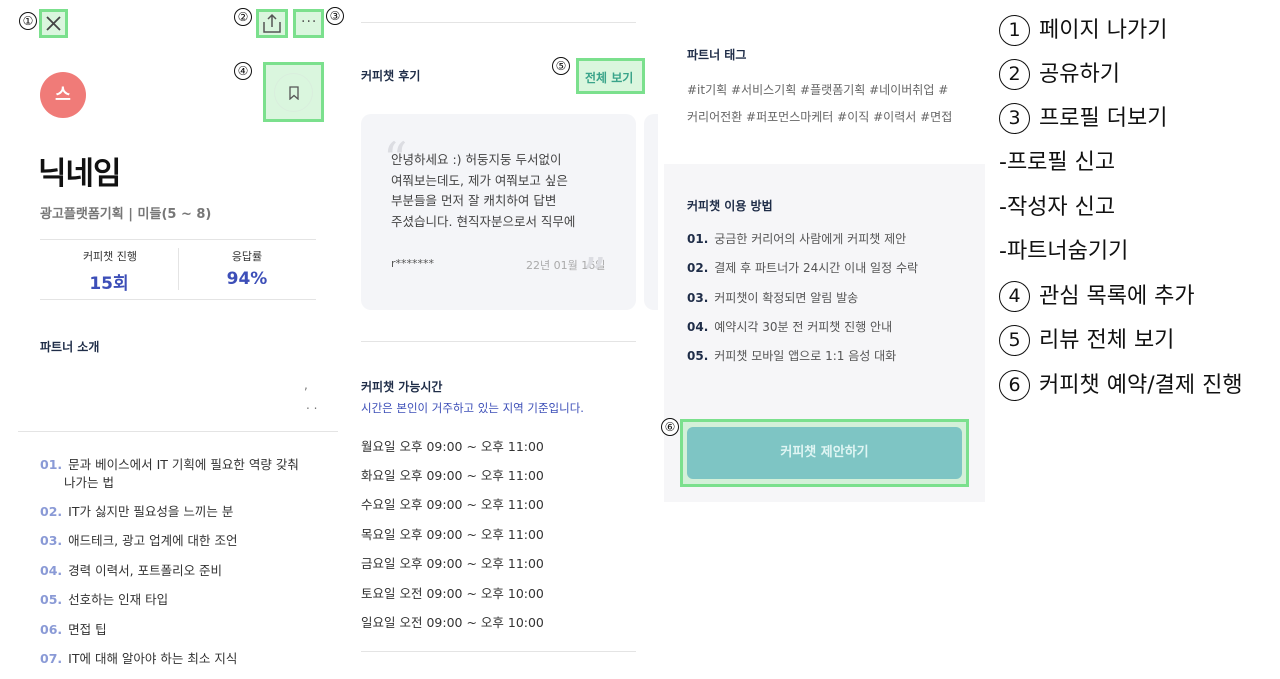 The width and height of the screenshot is (1280, 679). I want to click on schedule-item: 금요일 오후 09:00 ~ 오후 11:00, so click(452, 563).